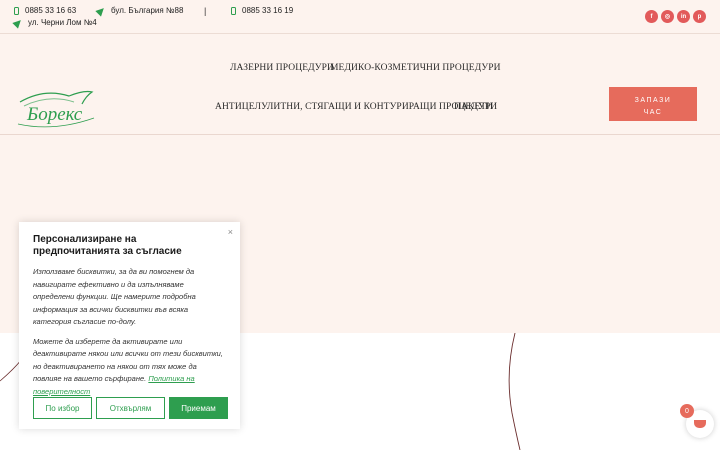 This screenshot has height=450, width=720. I want to click on phone-2-text: 0885 33 16 19, so click(268, 10).